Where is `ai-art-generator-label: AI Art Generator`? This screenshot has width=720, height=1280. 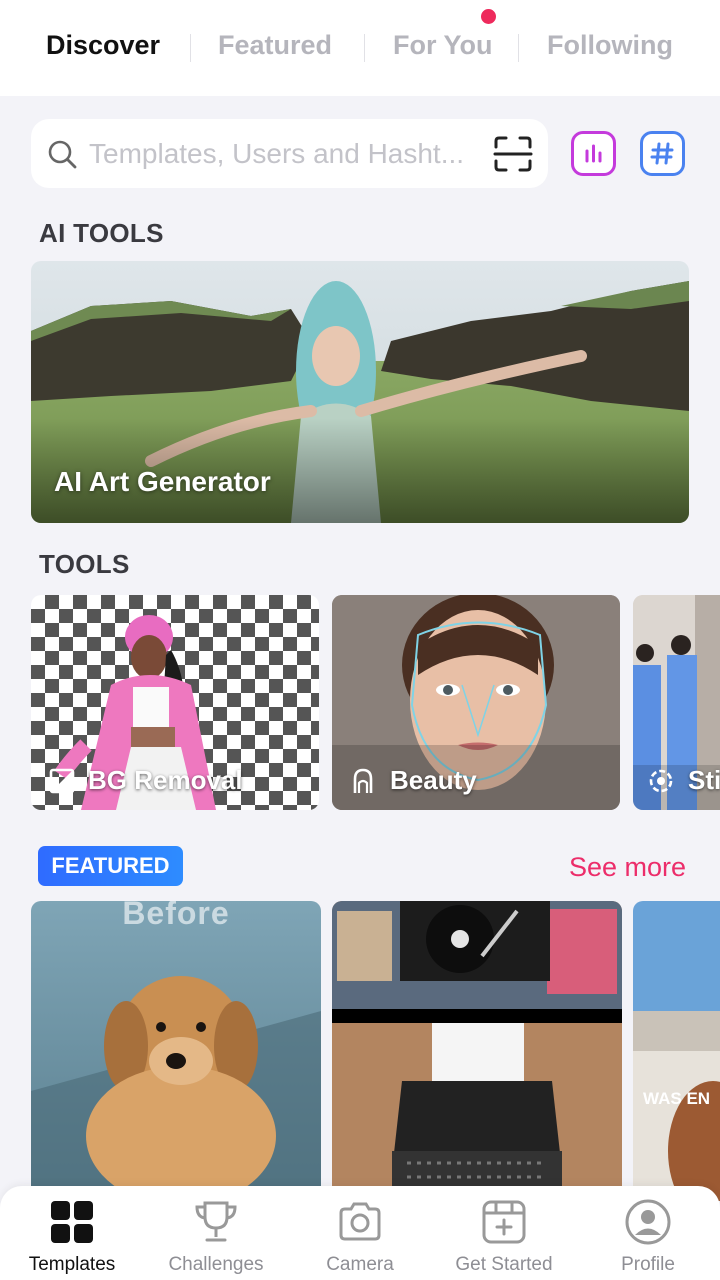
ai-art-generator-label: AI Art Generator is located at coordinates (162, 481).